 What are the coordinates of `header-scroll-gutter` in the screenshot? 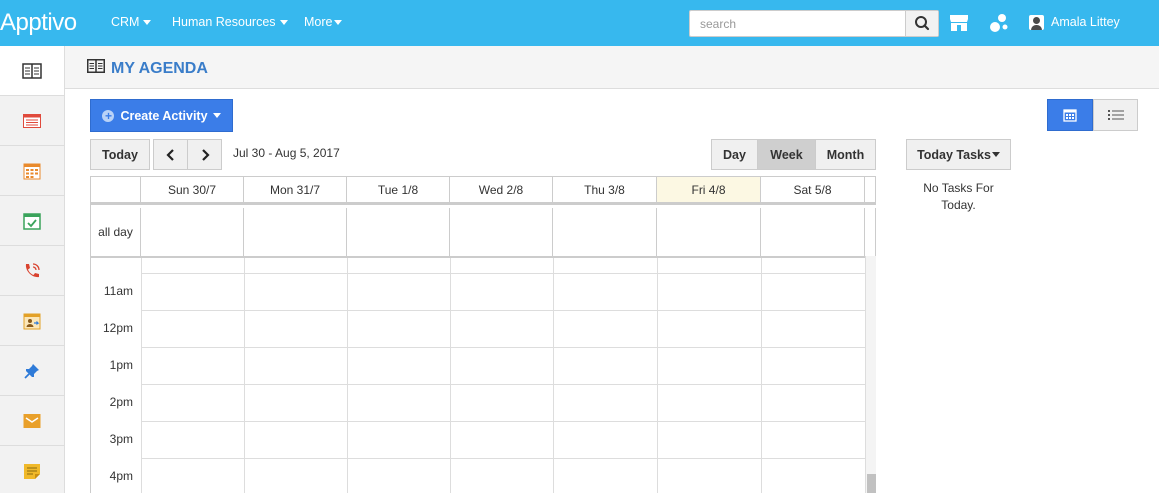 It's located at (870, 191).